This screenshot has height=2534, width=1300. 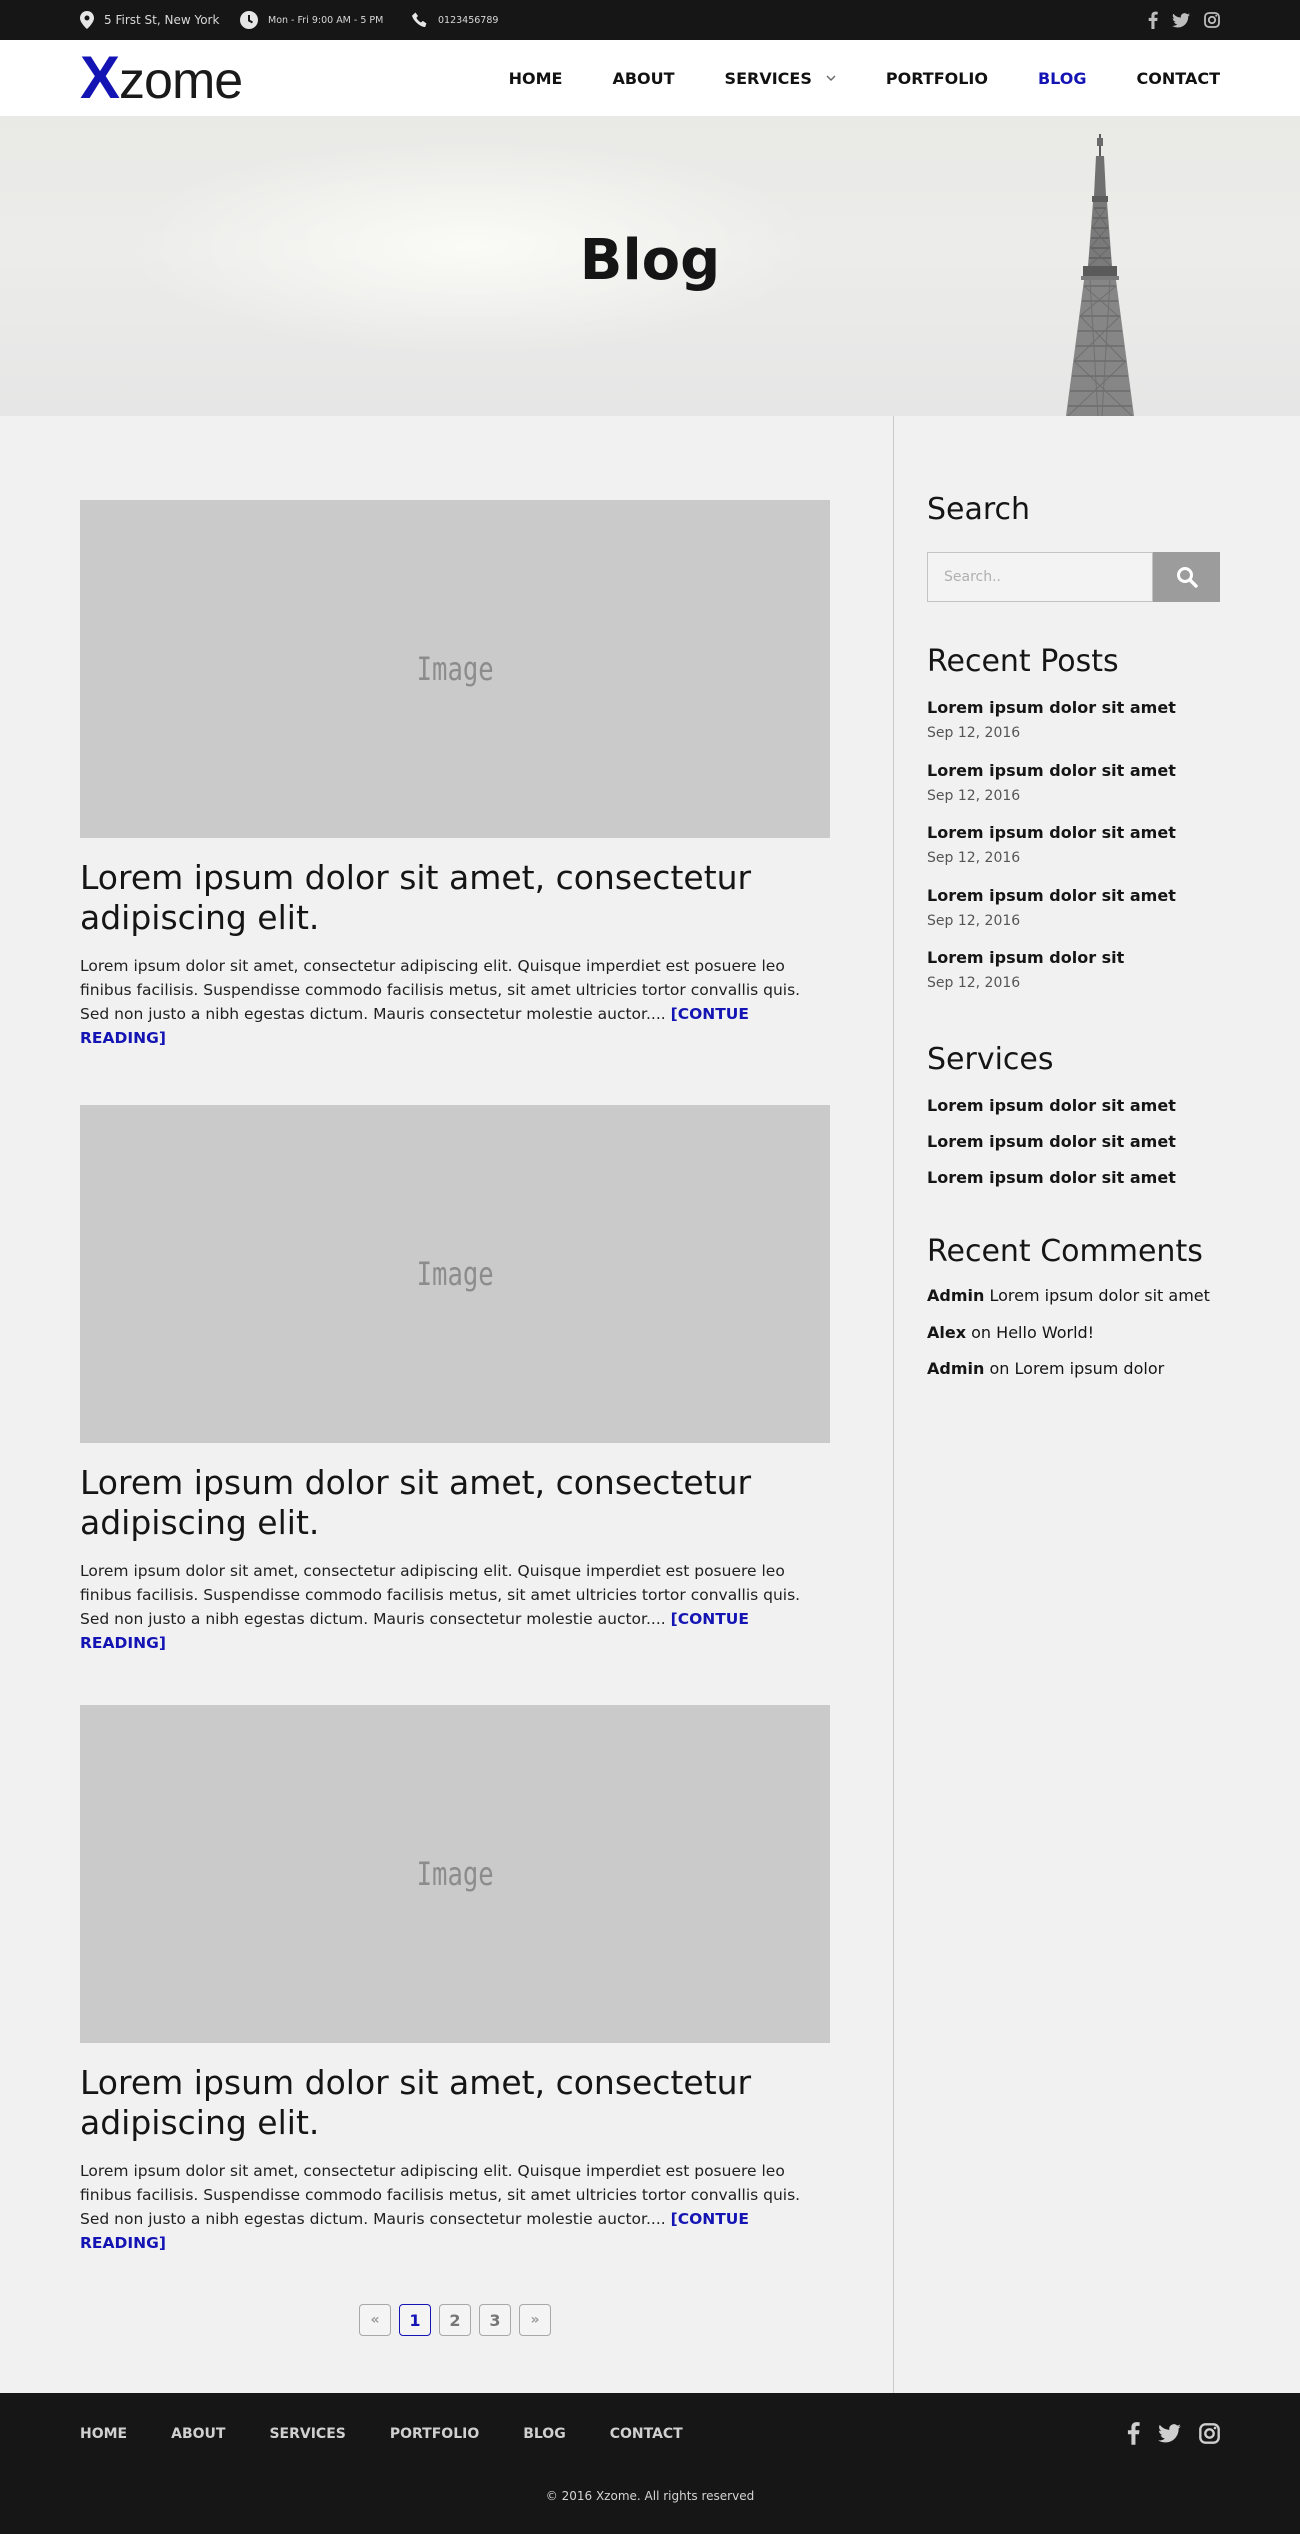 What do you see at coordinates (979, 509) in the screenshot?
I see `search-widget-title: Search` at bounding box center [979, 509].